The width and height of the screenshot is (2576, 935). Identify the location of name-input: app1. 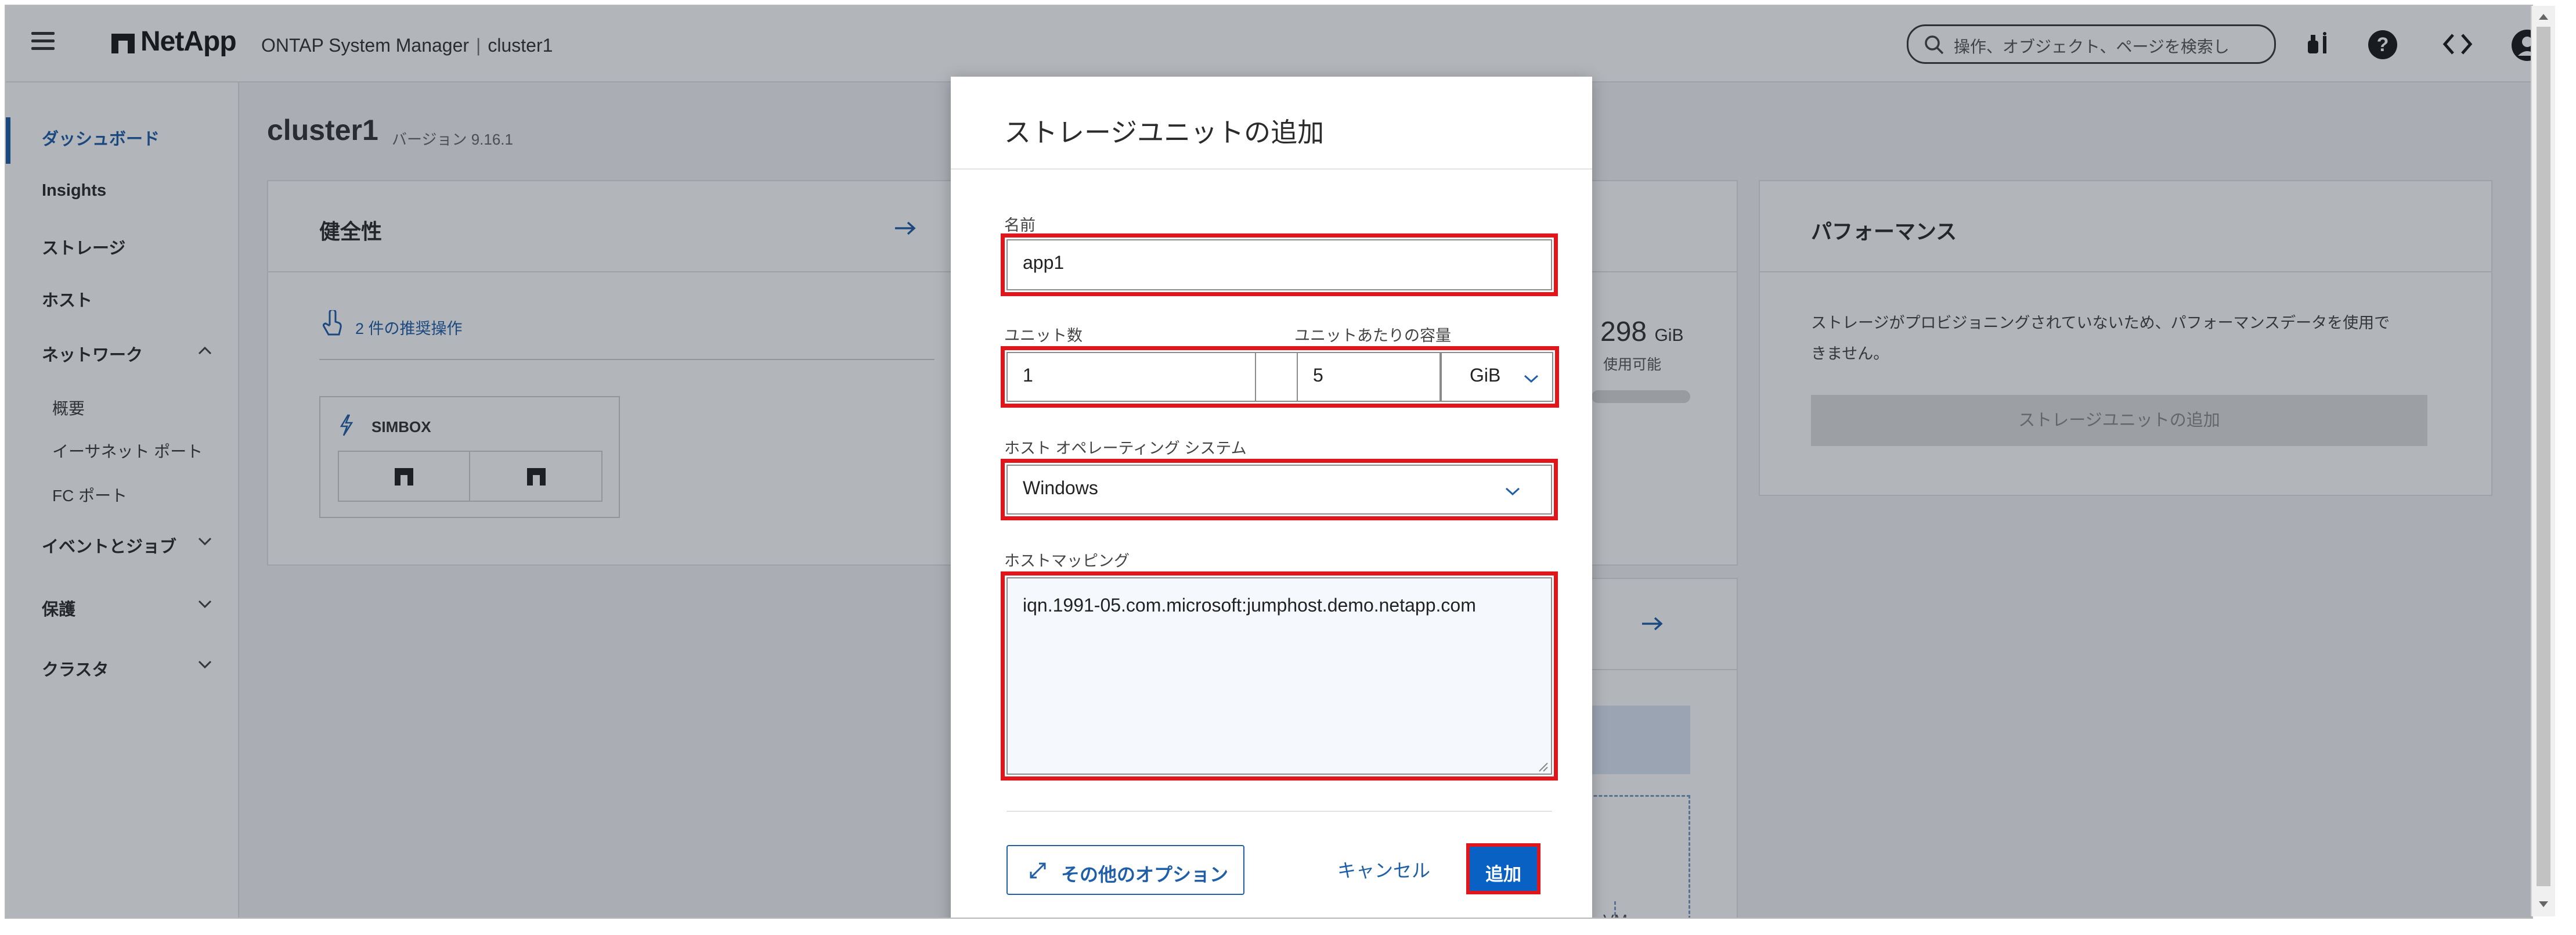
(1279, 264).